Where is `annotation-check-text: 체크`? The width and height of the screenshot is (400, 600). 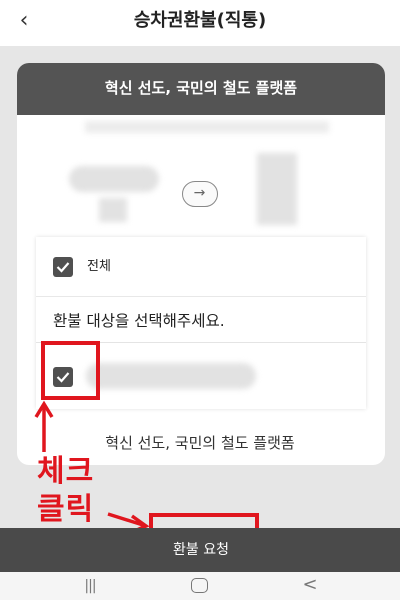 annotation-check-text: 체크 is located at coordinates (66, 471).